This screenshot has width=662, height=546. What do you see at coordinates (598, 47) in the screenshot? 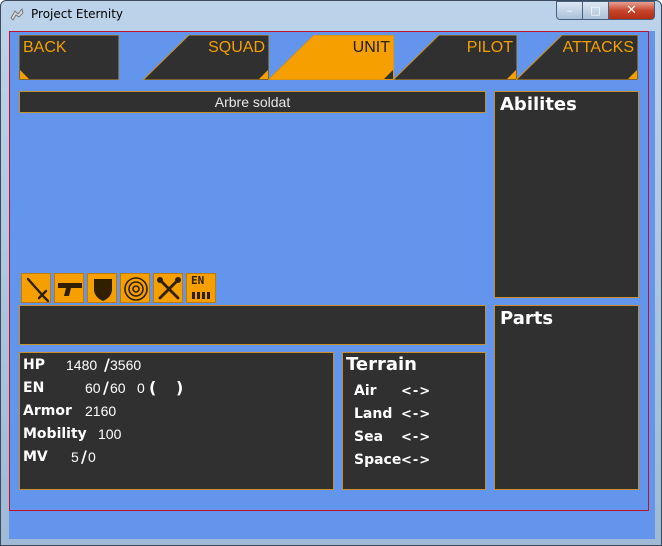
I see `tab-attacks-label: ATTACKS` at bounding box center [598, 47].